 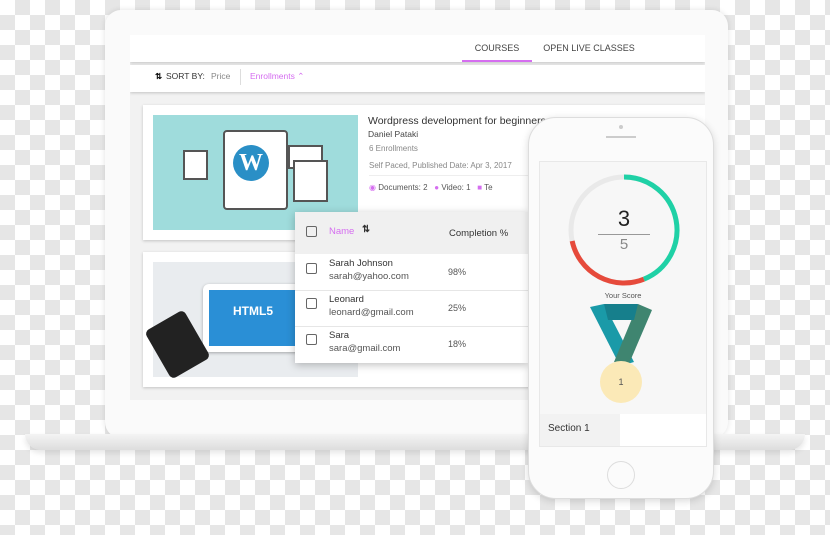 What do you see at coordinates (457, 308) in the screenshot?
I see `row-completion: 25%` at bounding box center [457, 308].